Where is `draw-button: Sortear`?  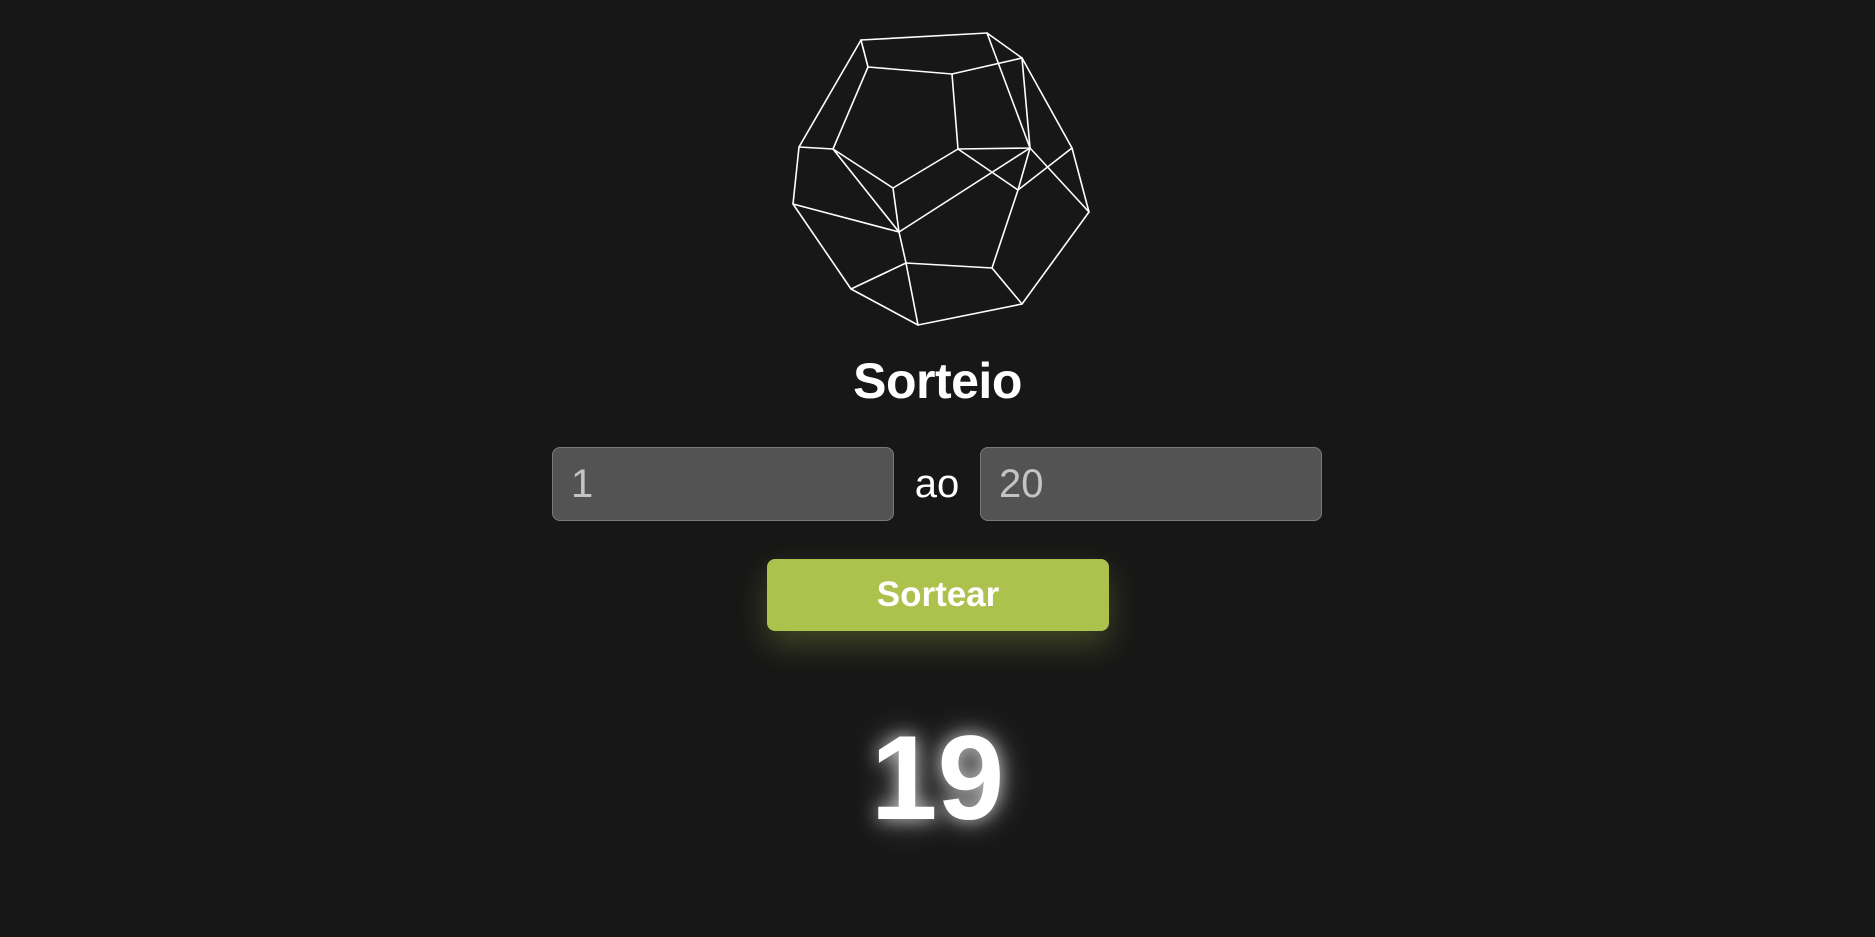 draw-button: Sortear is located at coordinates (938, 595).